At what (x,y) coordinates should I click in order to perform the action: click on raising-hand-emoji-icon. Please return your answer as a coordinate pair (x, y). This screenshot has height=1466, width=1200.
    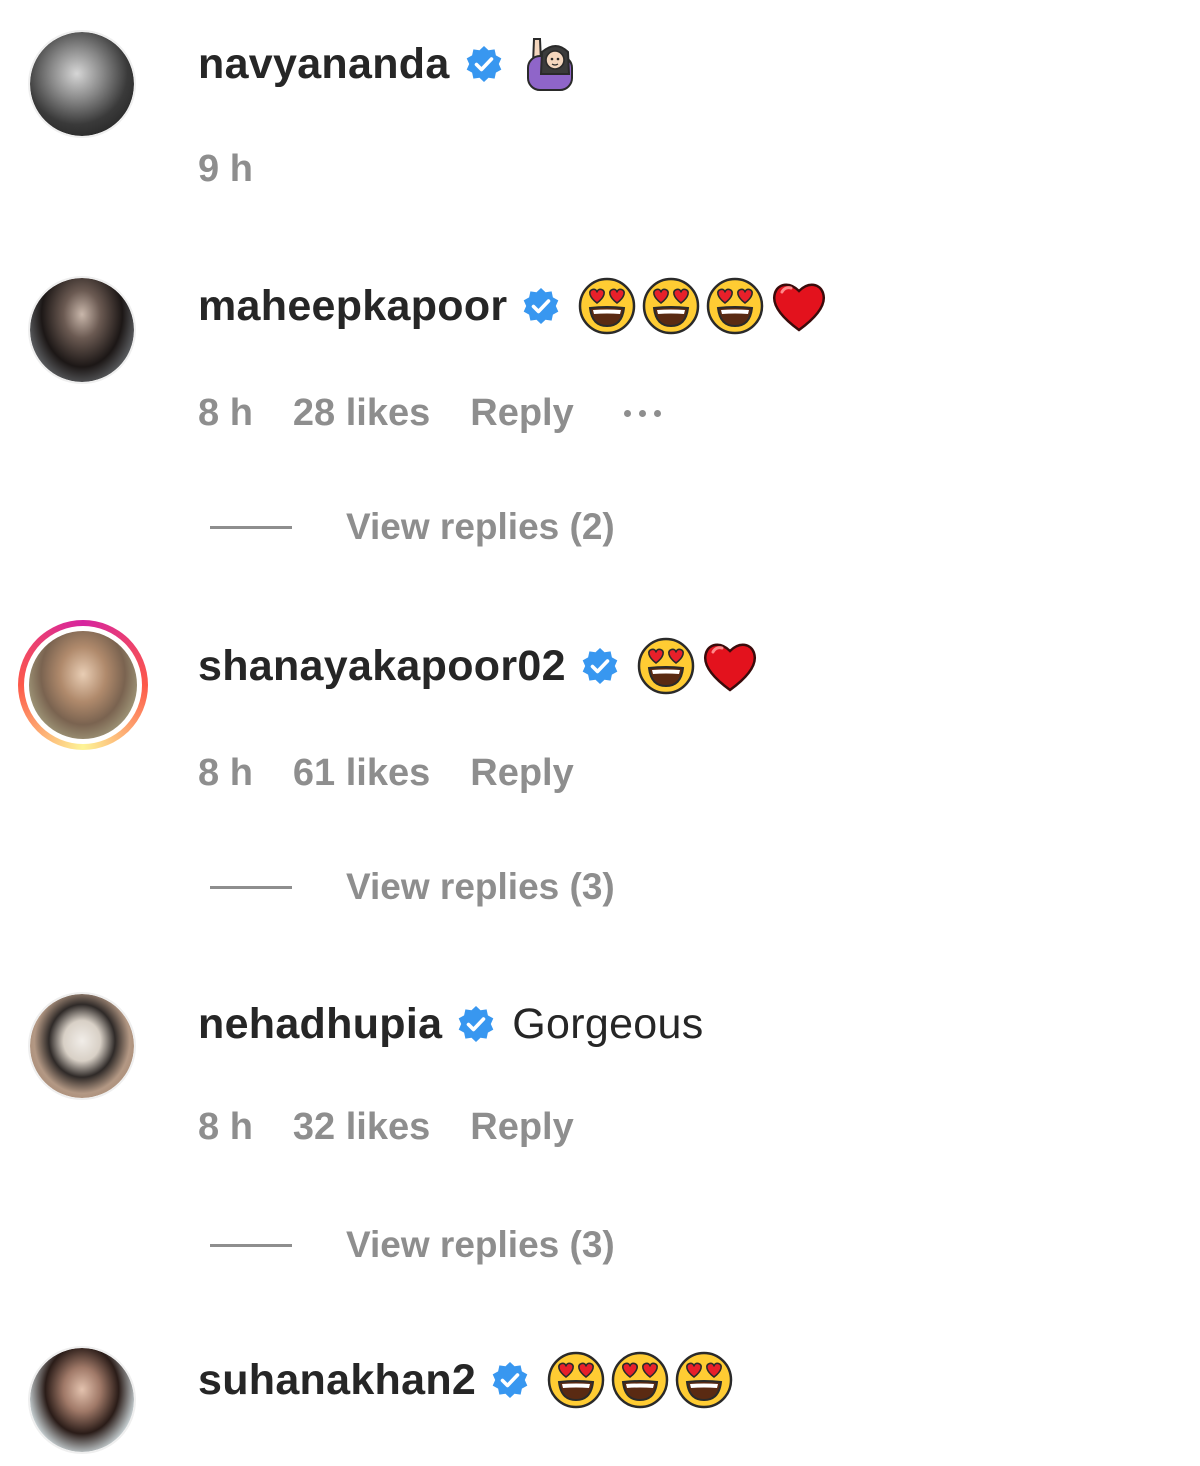
    Looking at the image, I should click on (550, 64).